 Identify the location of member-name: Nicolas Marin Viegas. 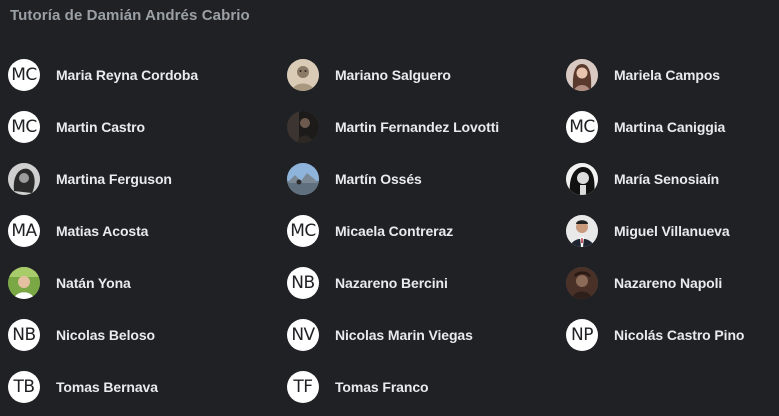
(404, 335).